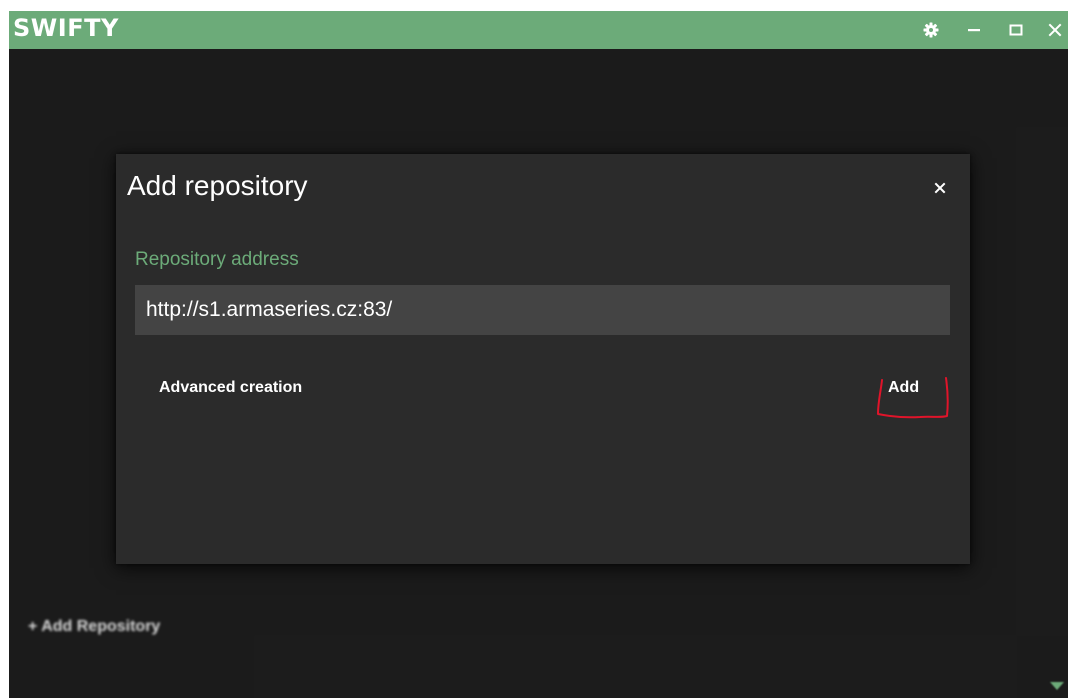 This screenshot has height=698, width=1068. I want to click on settings-button, so click(931, 30).